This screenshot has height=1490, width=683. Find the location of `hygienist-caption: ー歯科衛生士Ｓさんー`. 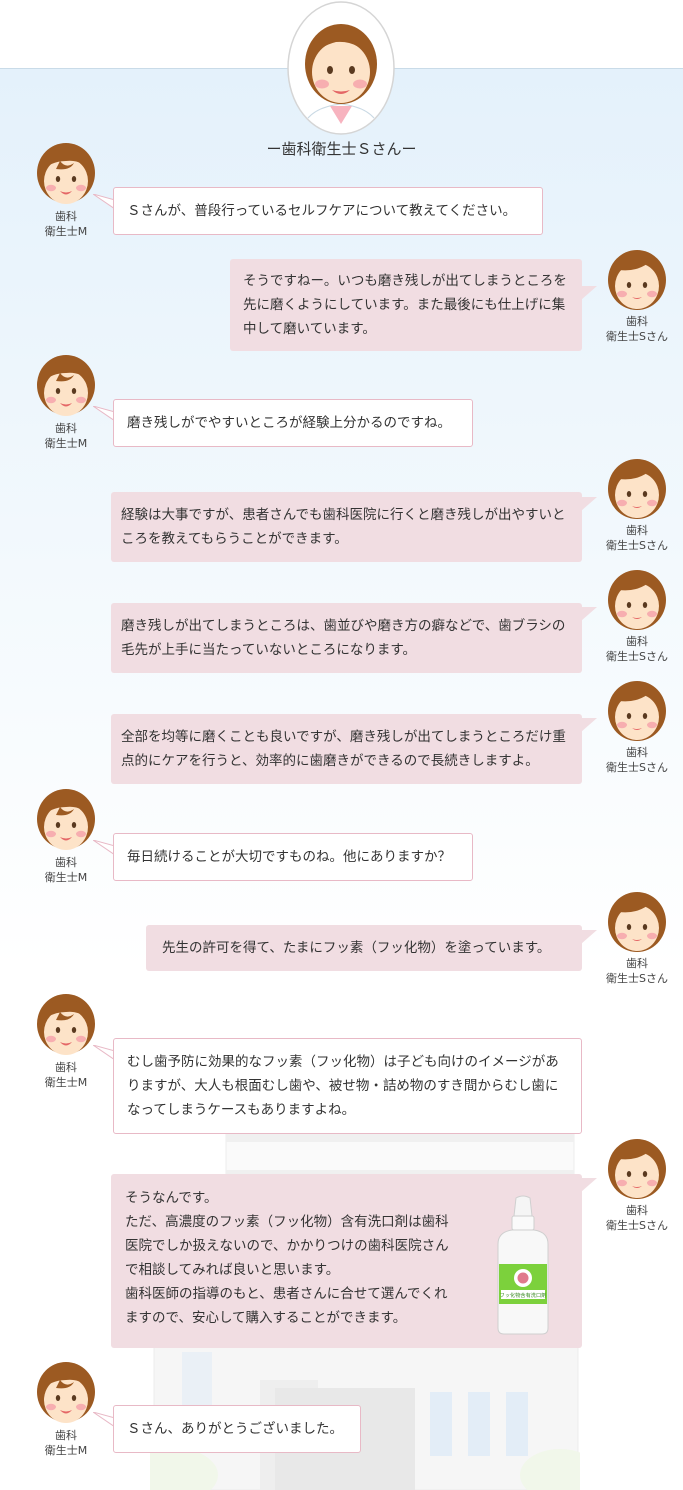

hygienist-caption: ー歯科衛生士Ｓさんー is located at coordinates (341, 149).